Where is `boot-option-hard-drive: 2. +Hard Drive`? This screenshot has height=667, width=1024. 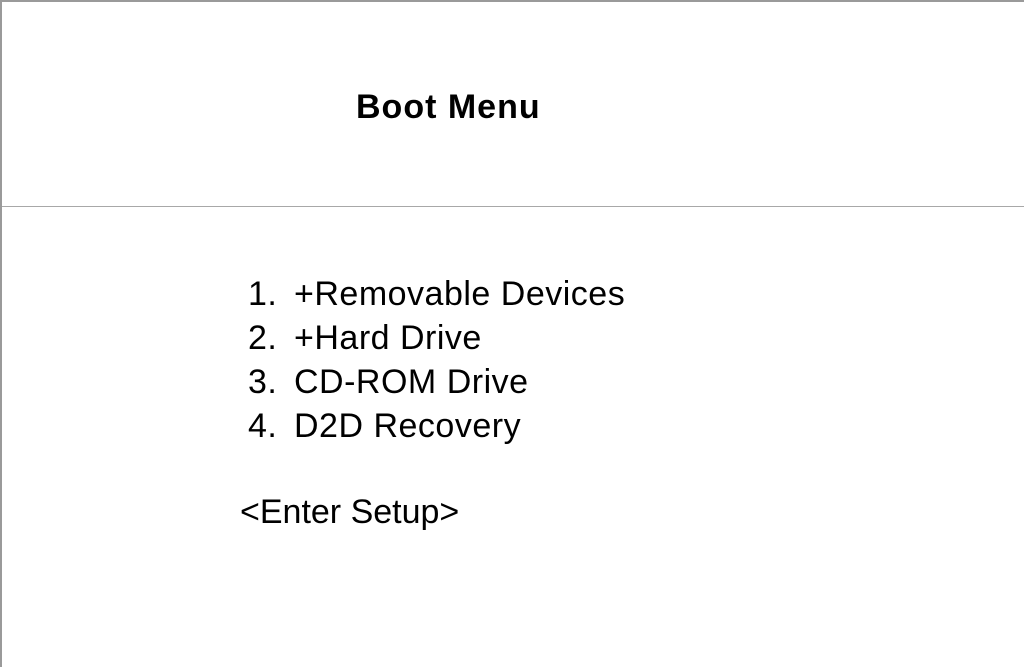
boot-option-hard-drive: 2. +Hard Drive is located at coordinates (436, 338).